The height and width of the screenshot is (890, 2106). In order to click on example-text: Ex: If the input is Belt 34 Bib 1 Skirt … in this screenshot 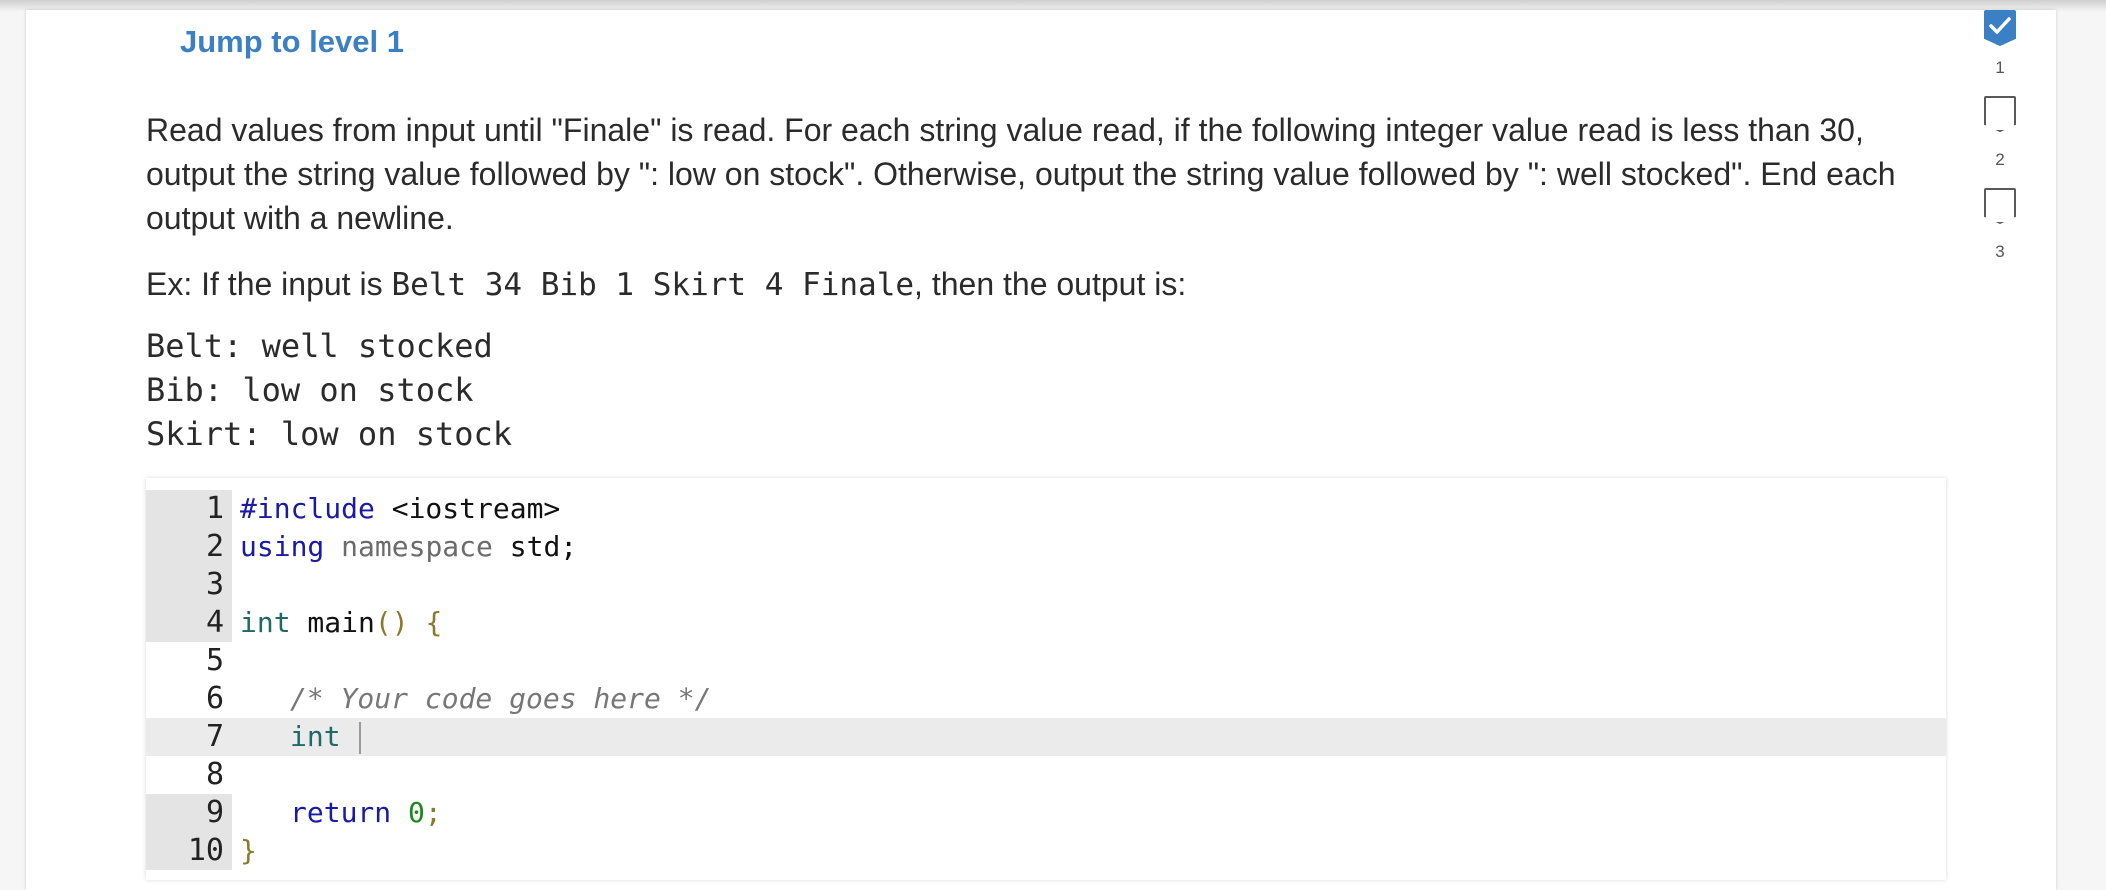, I will do `click(666, 284)`.